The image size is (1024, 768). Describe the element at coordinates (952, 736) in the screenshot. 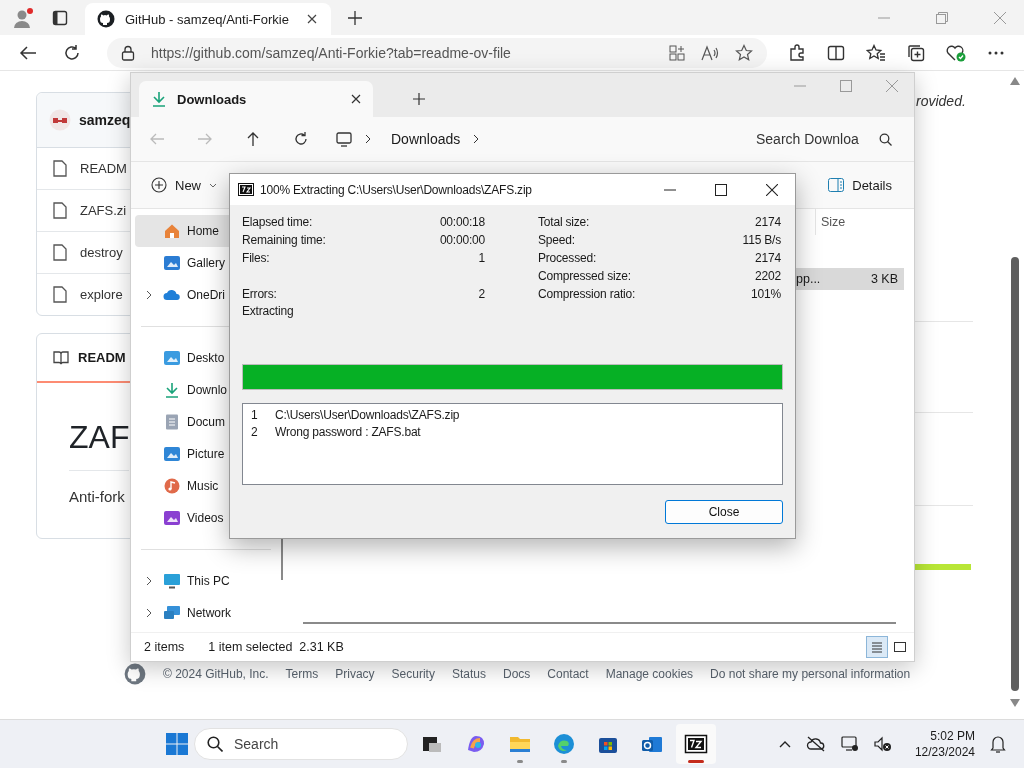

I see `clock-time: 5:02 PM` at that location.